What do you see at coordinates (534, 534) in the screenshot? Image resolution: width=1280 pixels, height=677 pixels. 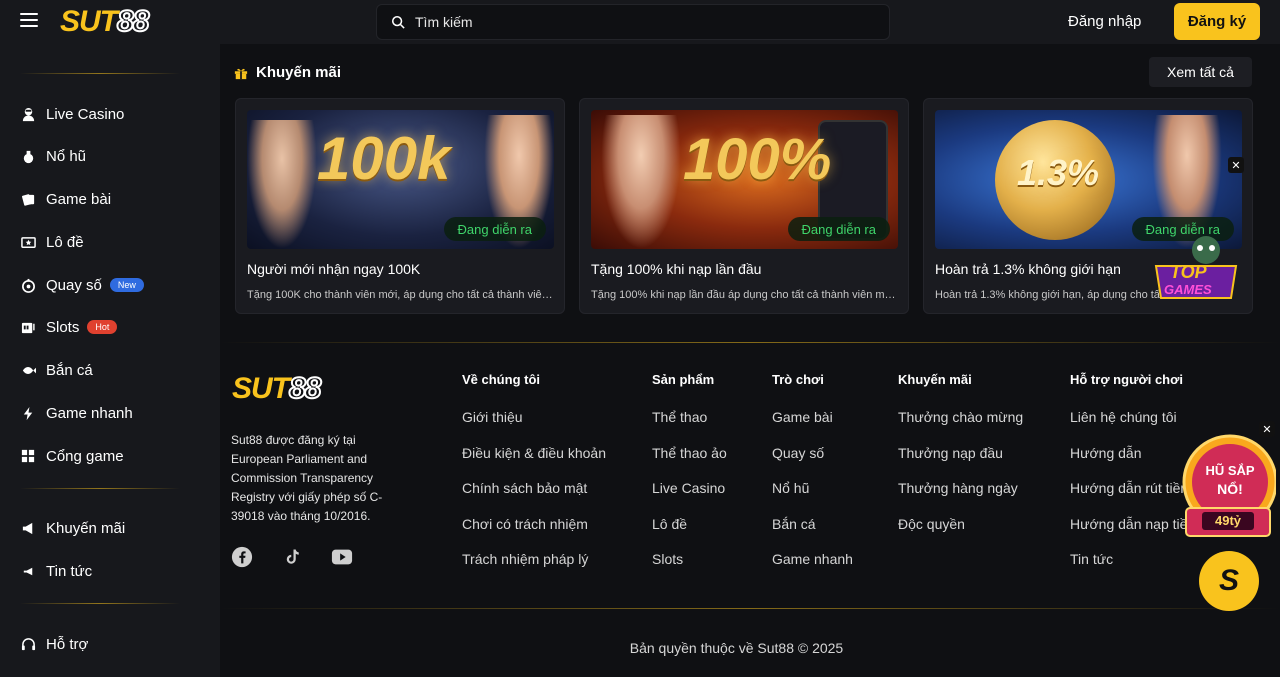 I see `footer-link: Chơi có trách nhiệm` at bounding box center [534, 534].